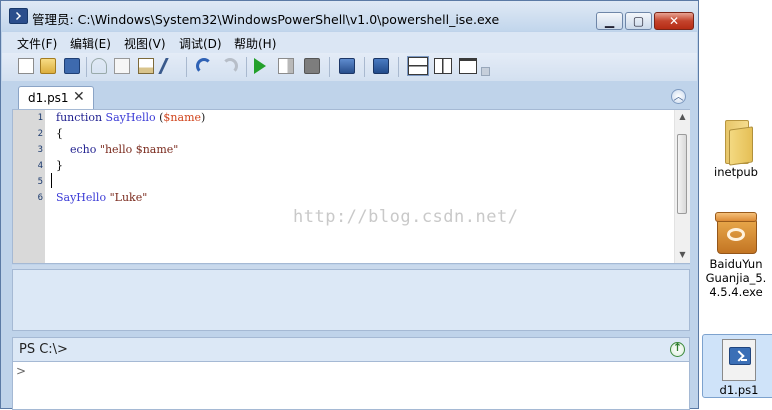 The width and height of the screenshot is (772, 410). I want to click on tab-d1-ps1: d1.ps1 ✕, so click(56, 98).